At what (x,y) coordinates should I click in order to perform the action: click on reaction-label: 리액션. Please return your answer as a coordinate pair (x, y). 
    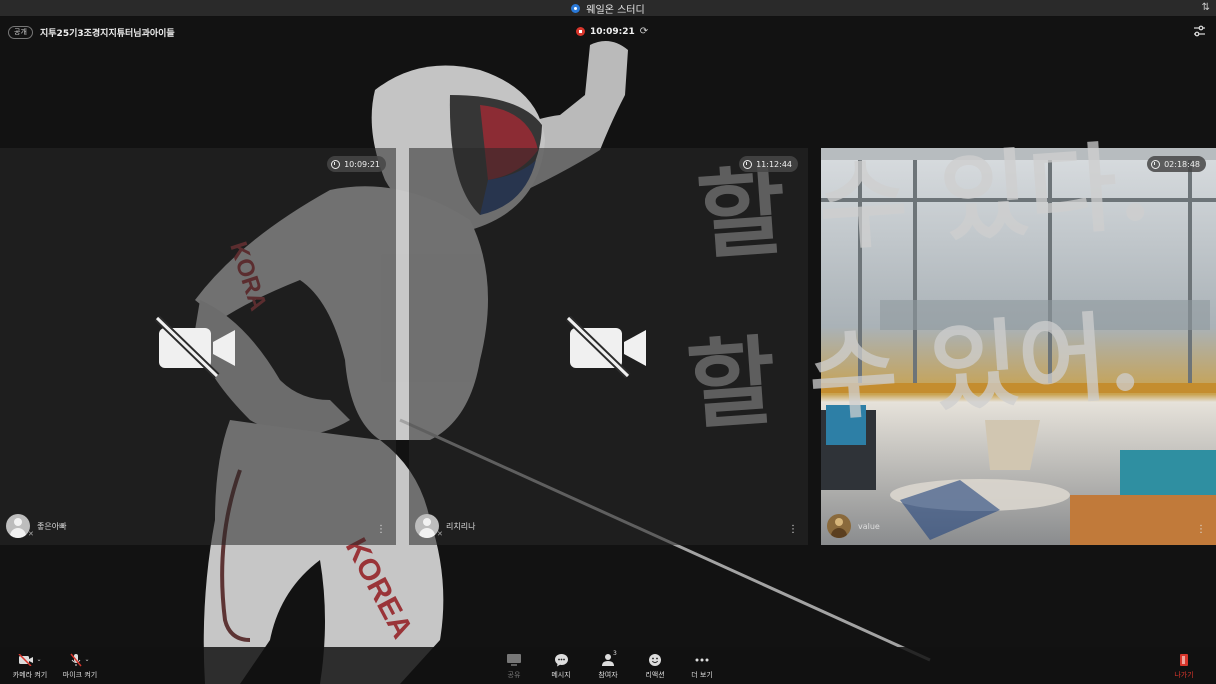
    Looking at the image, I should click on (655, 675).